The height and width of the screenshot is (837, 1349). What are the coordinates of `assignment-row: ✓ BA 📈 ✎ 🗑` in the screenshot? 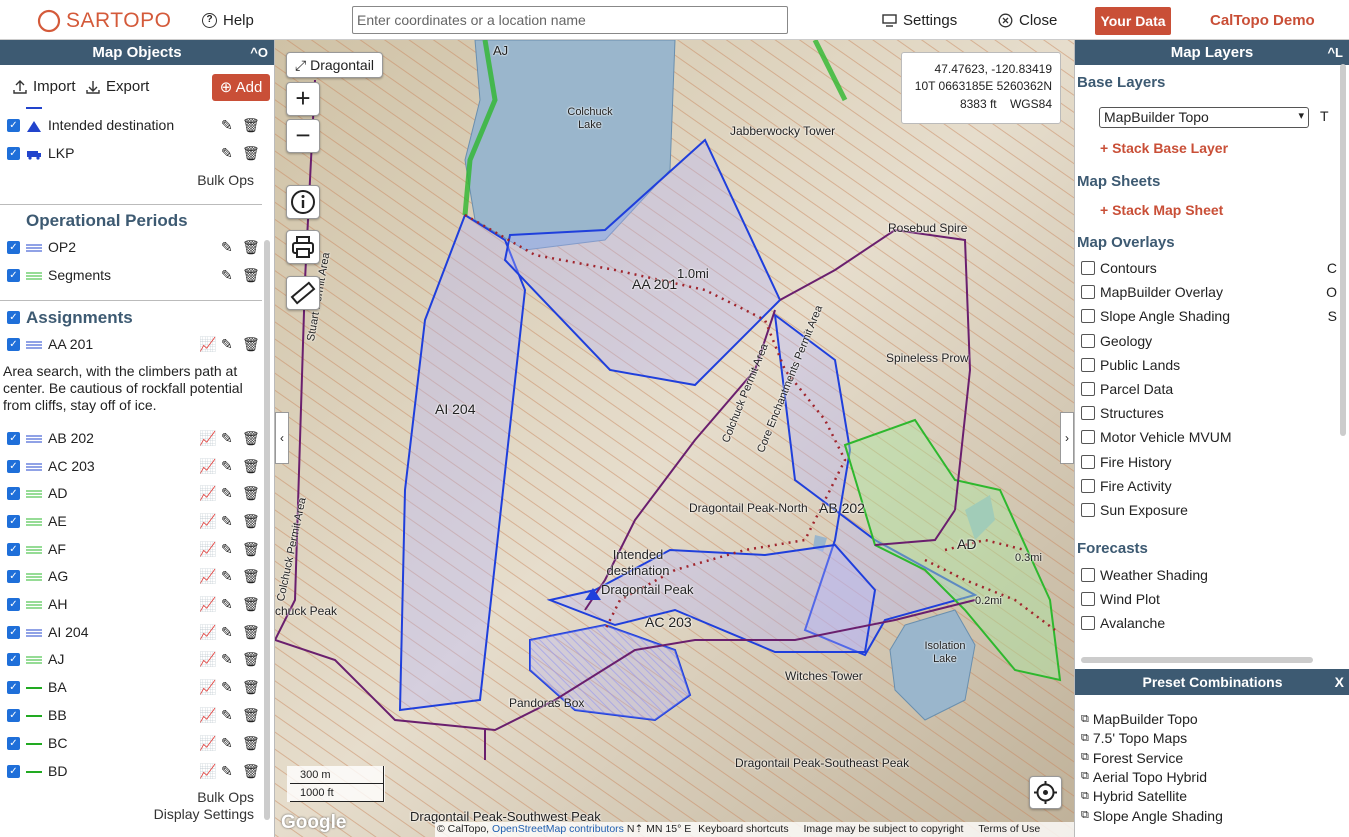 It's located at (131, 688).